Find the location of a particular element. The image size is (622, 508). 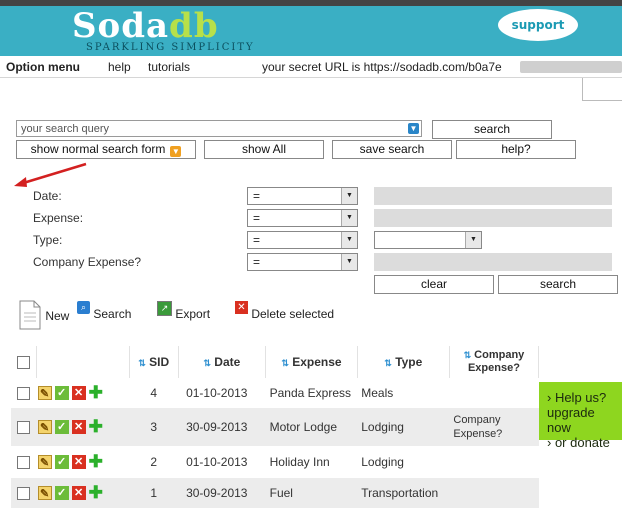

help-us-link: › Help us? is located at coordinates (584, 397).